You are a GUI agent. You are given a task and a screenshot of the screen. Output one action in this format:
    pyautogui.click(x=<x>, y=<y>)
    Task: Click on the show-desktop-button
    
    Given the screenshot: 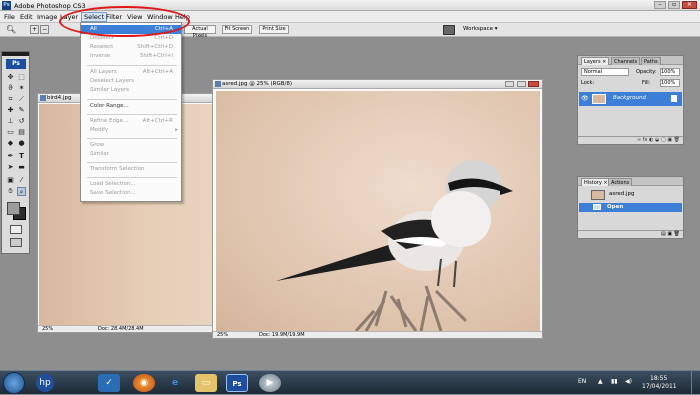 What is the action you would take?
    pyautogui.click(x=695, y=383)
    